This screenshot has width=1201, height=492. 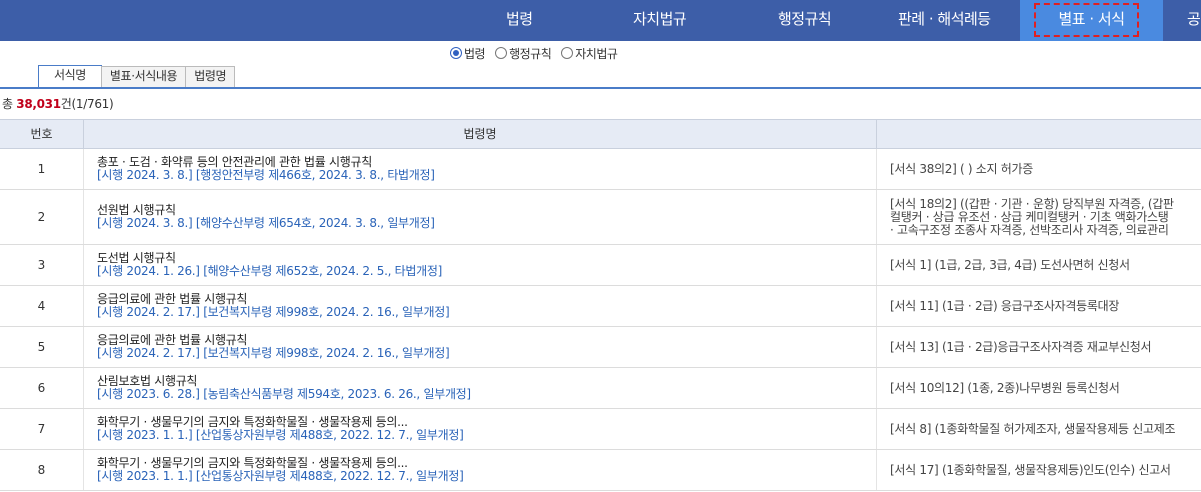 I want to click on radio-law-circle, so click(x=456, y=53).